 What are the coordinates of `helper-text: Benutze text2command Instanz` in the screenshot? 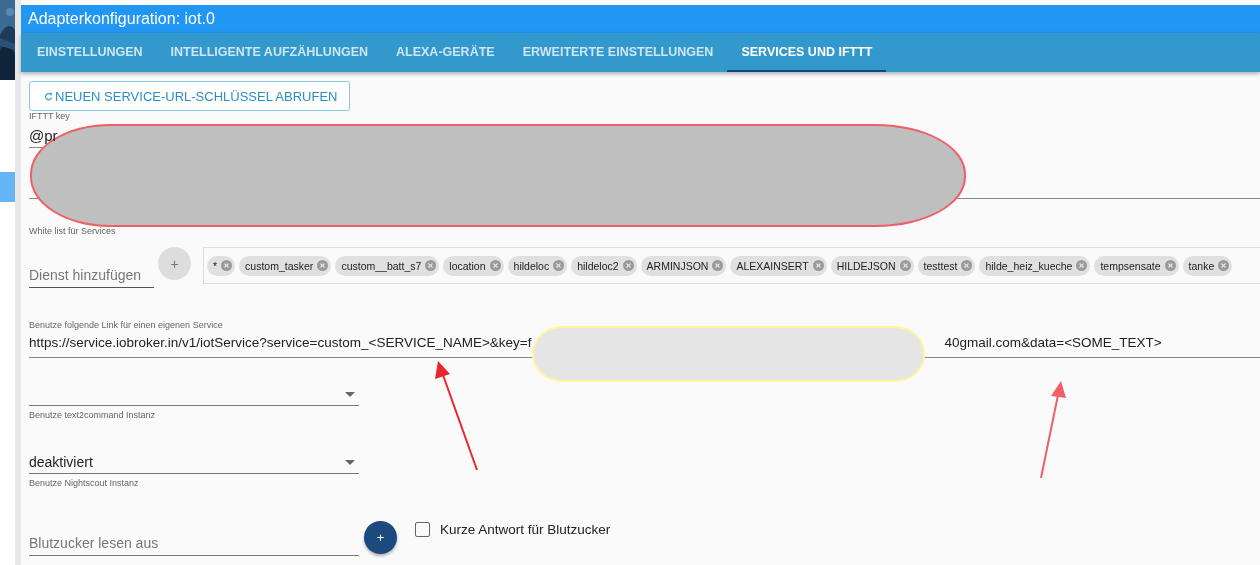 It's located at (93, 415).